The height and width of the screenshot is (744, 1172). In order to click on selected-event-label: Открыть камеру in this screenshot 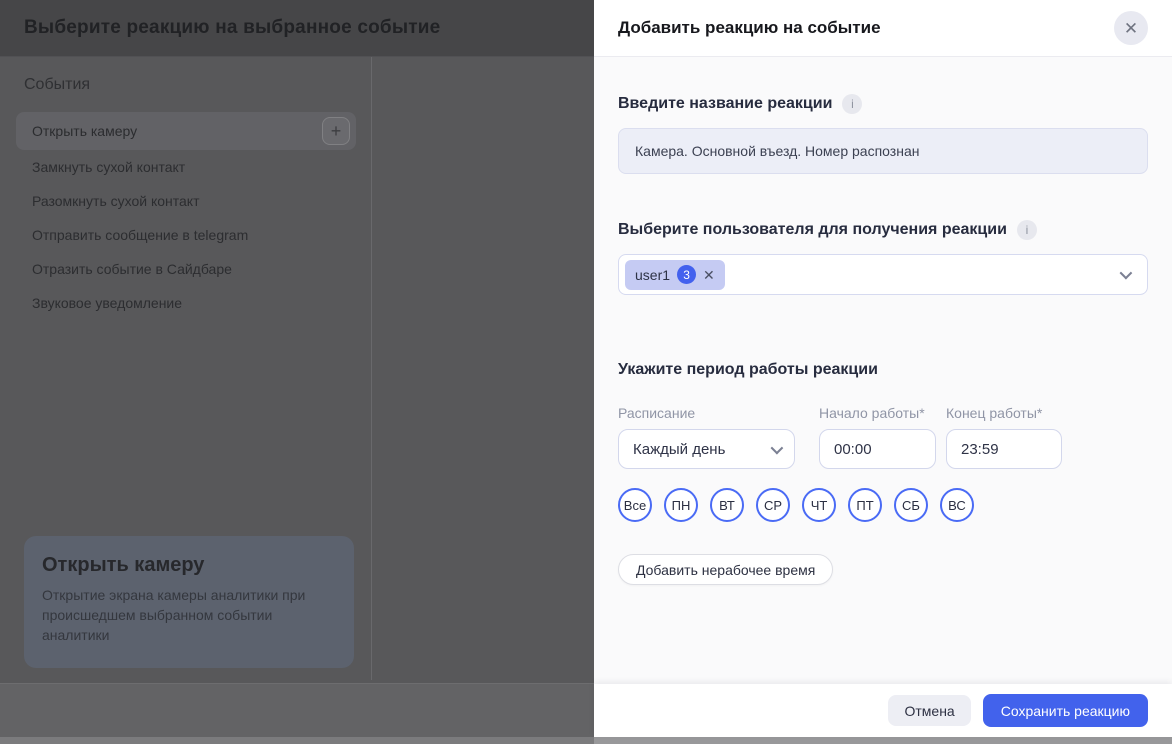, I will do `click(85, 131)`.